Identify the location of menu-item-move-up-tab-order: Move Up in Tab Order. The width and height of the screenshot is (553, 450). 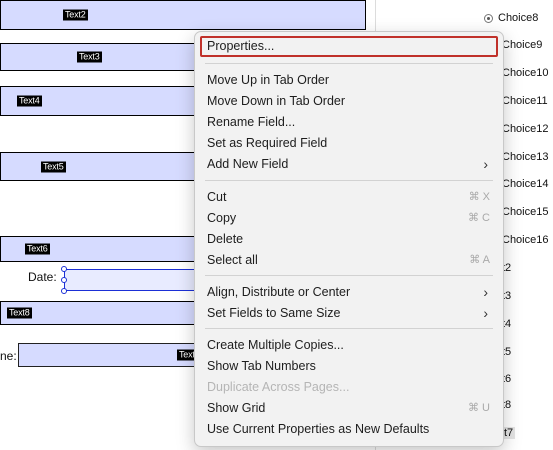
(349, 80).